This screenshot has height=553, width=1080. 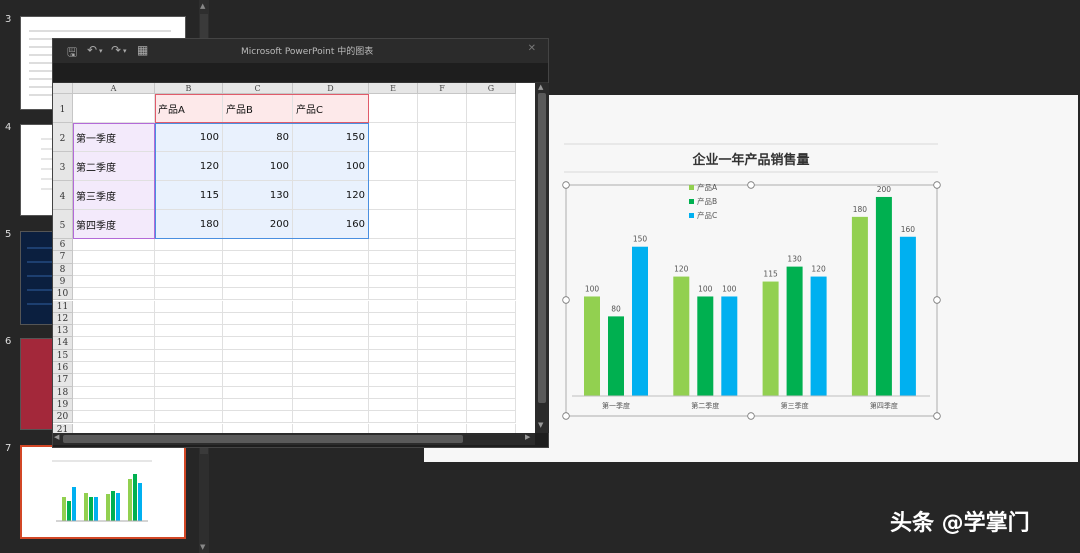 I want to click on row-header-7: 7, so click(x=63, y=257).